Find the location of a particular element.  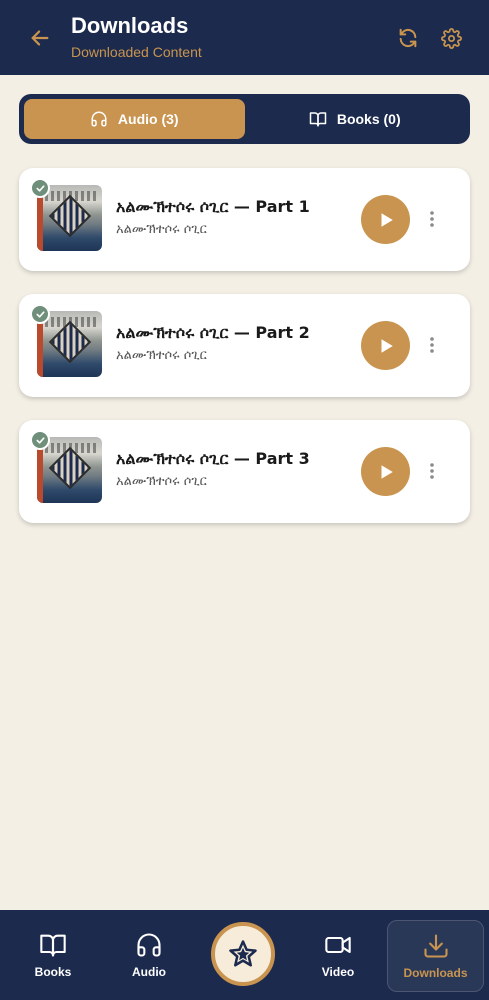

nav-books: Books is located at coordinates (53, 955).